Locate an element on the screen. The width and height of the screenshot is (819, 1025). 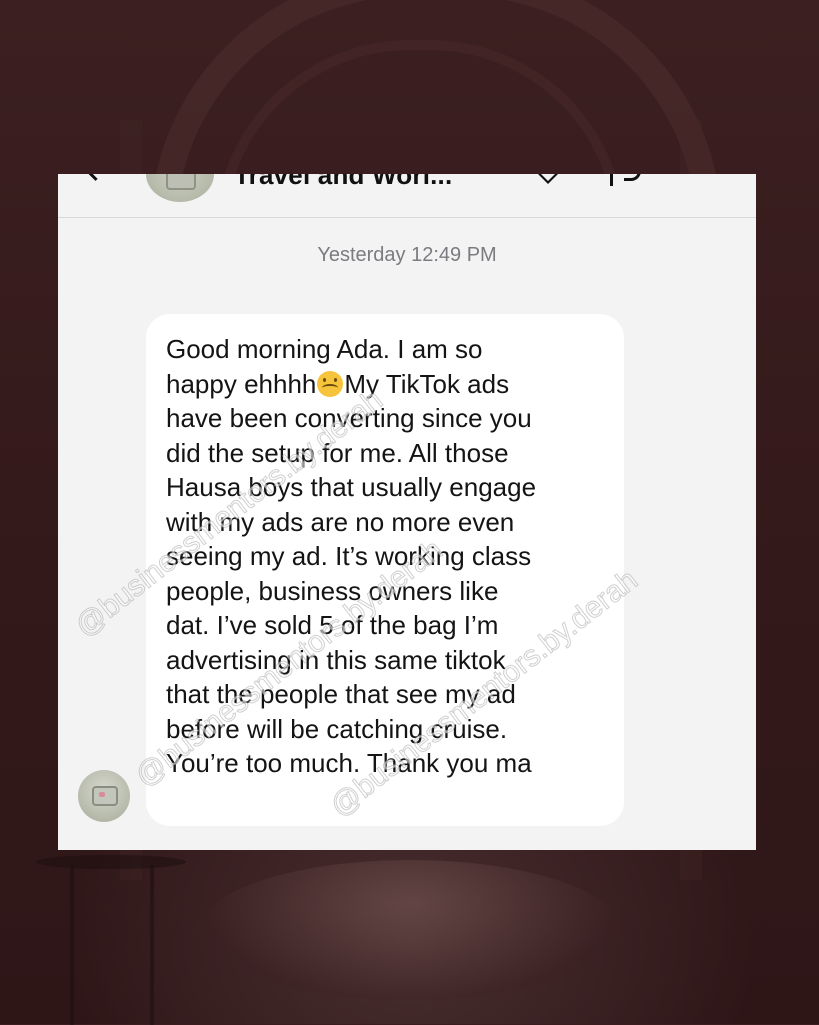
sender-avatar is located at coordinates (104, 796).